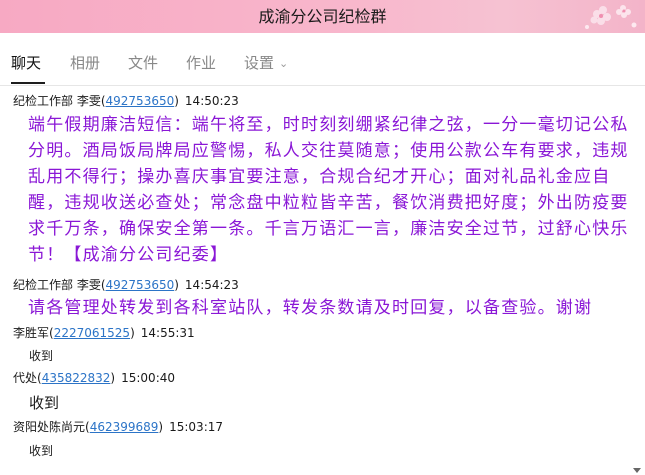 Image resolution: width=645 pixels, height=475 pixels. Describe the element at coordinates (26, 63) in the screenshot. I see `tab-chat: 聊天` at that location.